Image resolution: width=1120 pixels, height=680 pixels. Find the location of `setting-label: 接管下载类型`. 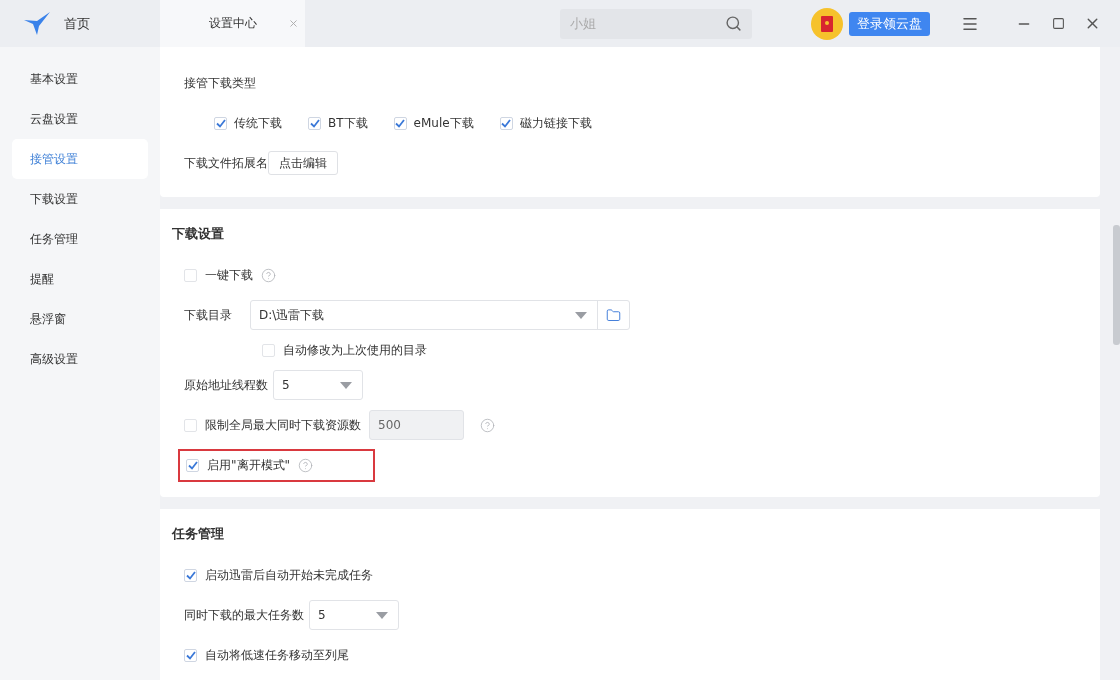

setting-label: 接管下载类型 is located at coordinates (220, 83).